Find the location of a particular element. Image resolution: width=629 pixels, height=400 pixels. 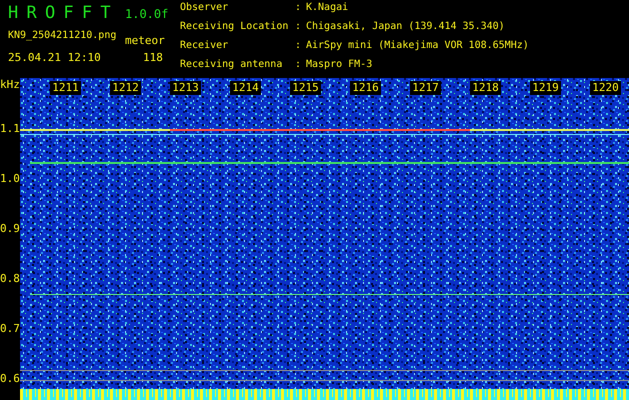

time-label: 1217 is located at coordinates (425, 88).